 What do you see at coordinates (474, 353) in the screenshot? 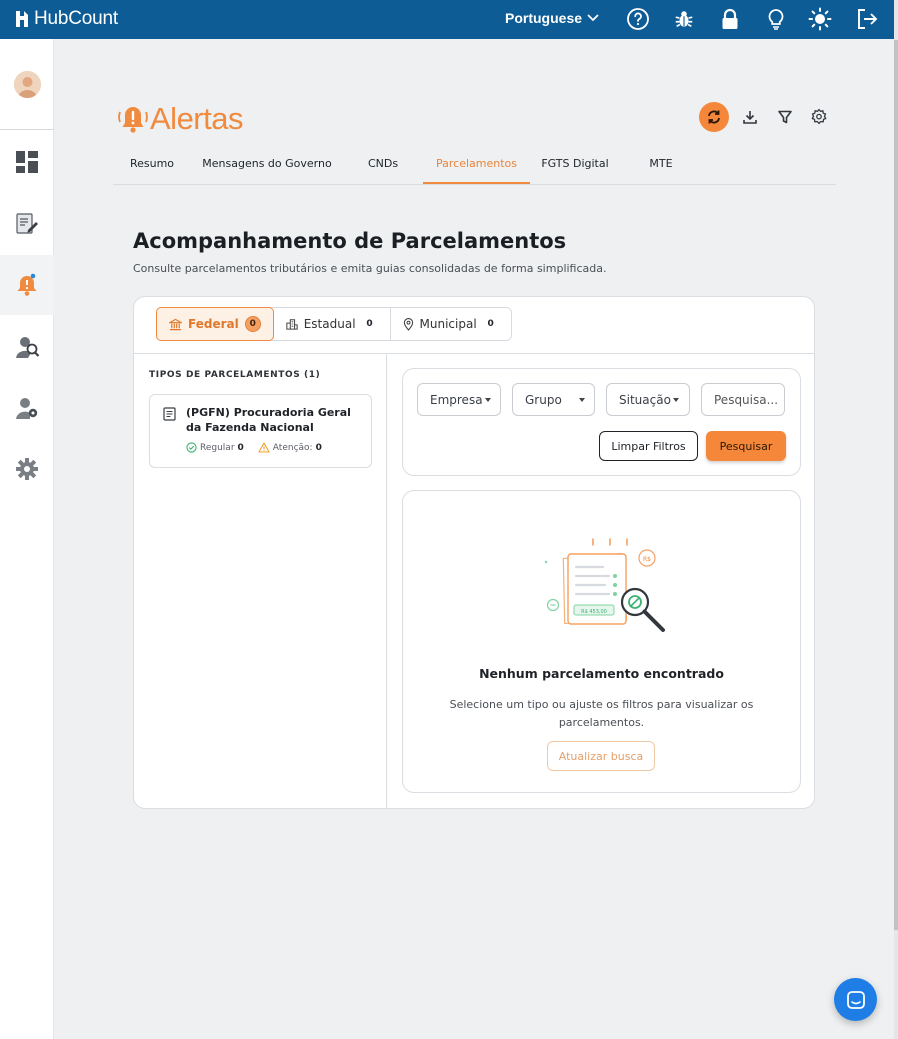
I see `card-divider` at bounding box center [474, 353].